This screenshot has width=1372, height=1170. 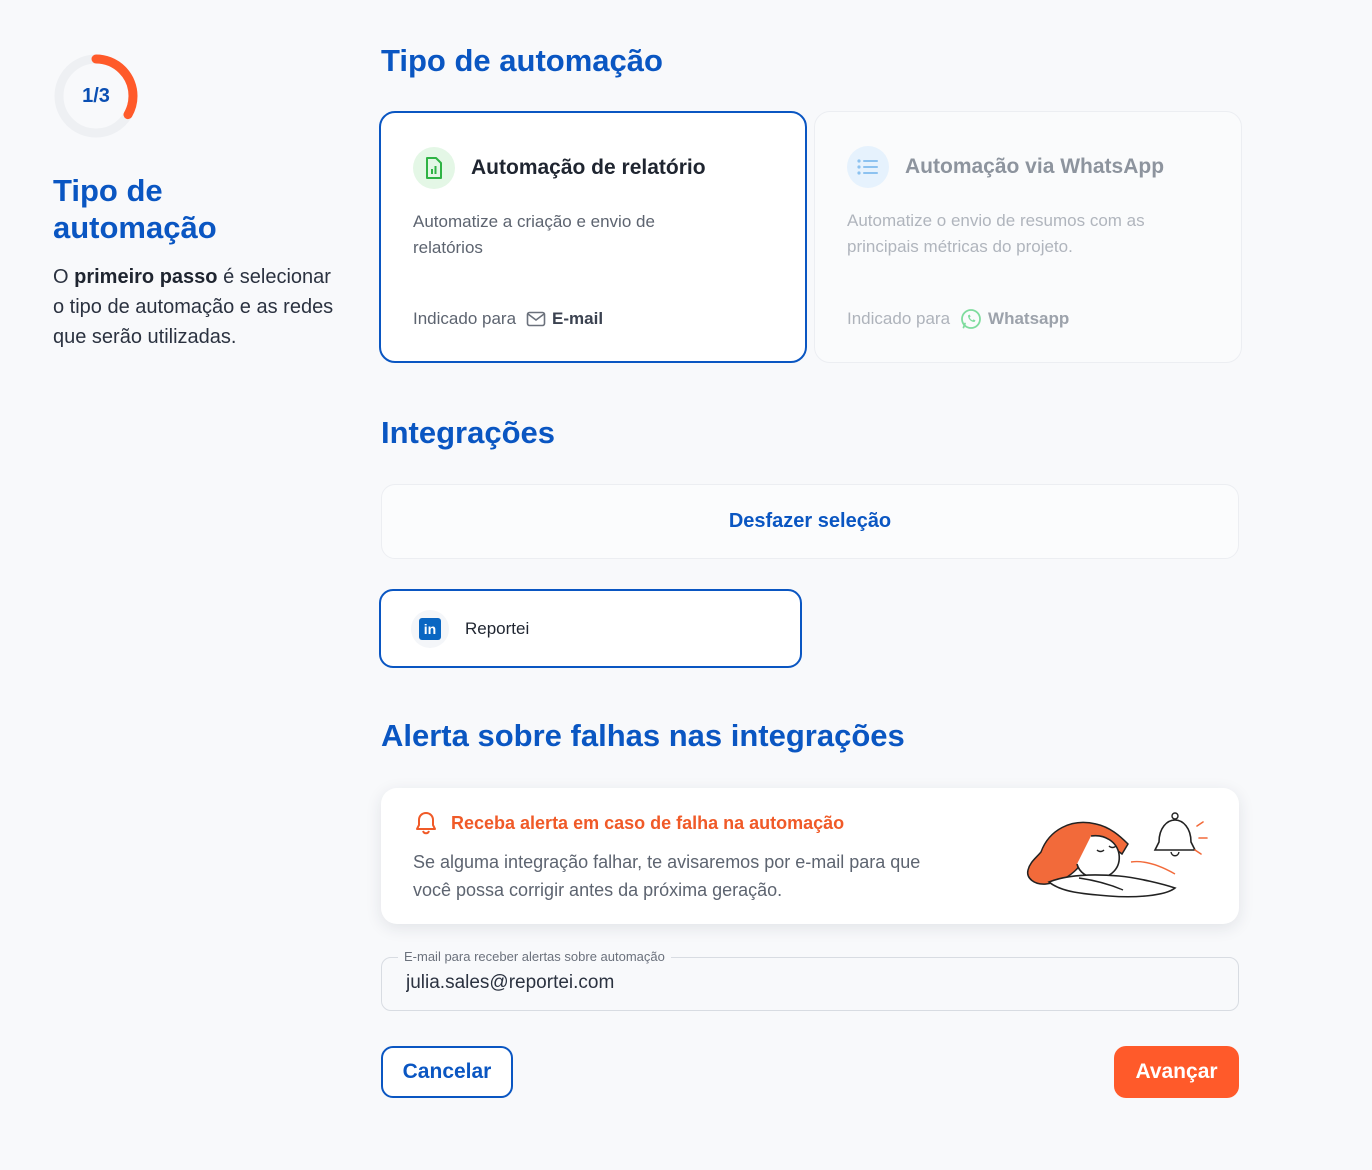 What do you see at coordinates (643, 735) in the screenshot?
I see `alerts-heading: Alerta sobre falhas nas integrações` at bounding box center [643, 735].